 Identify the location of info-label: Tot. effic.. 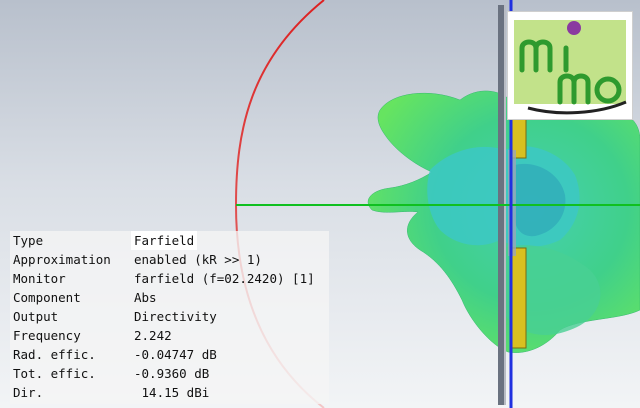
(54, 373).